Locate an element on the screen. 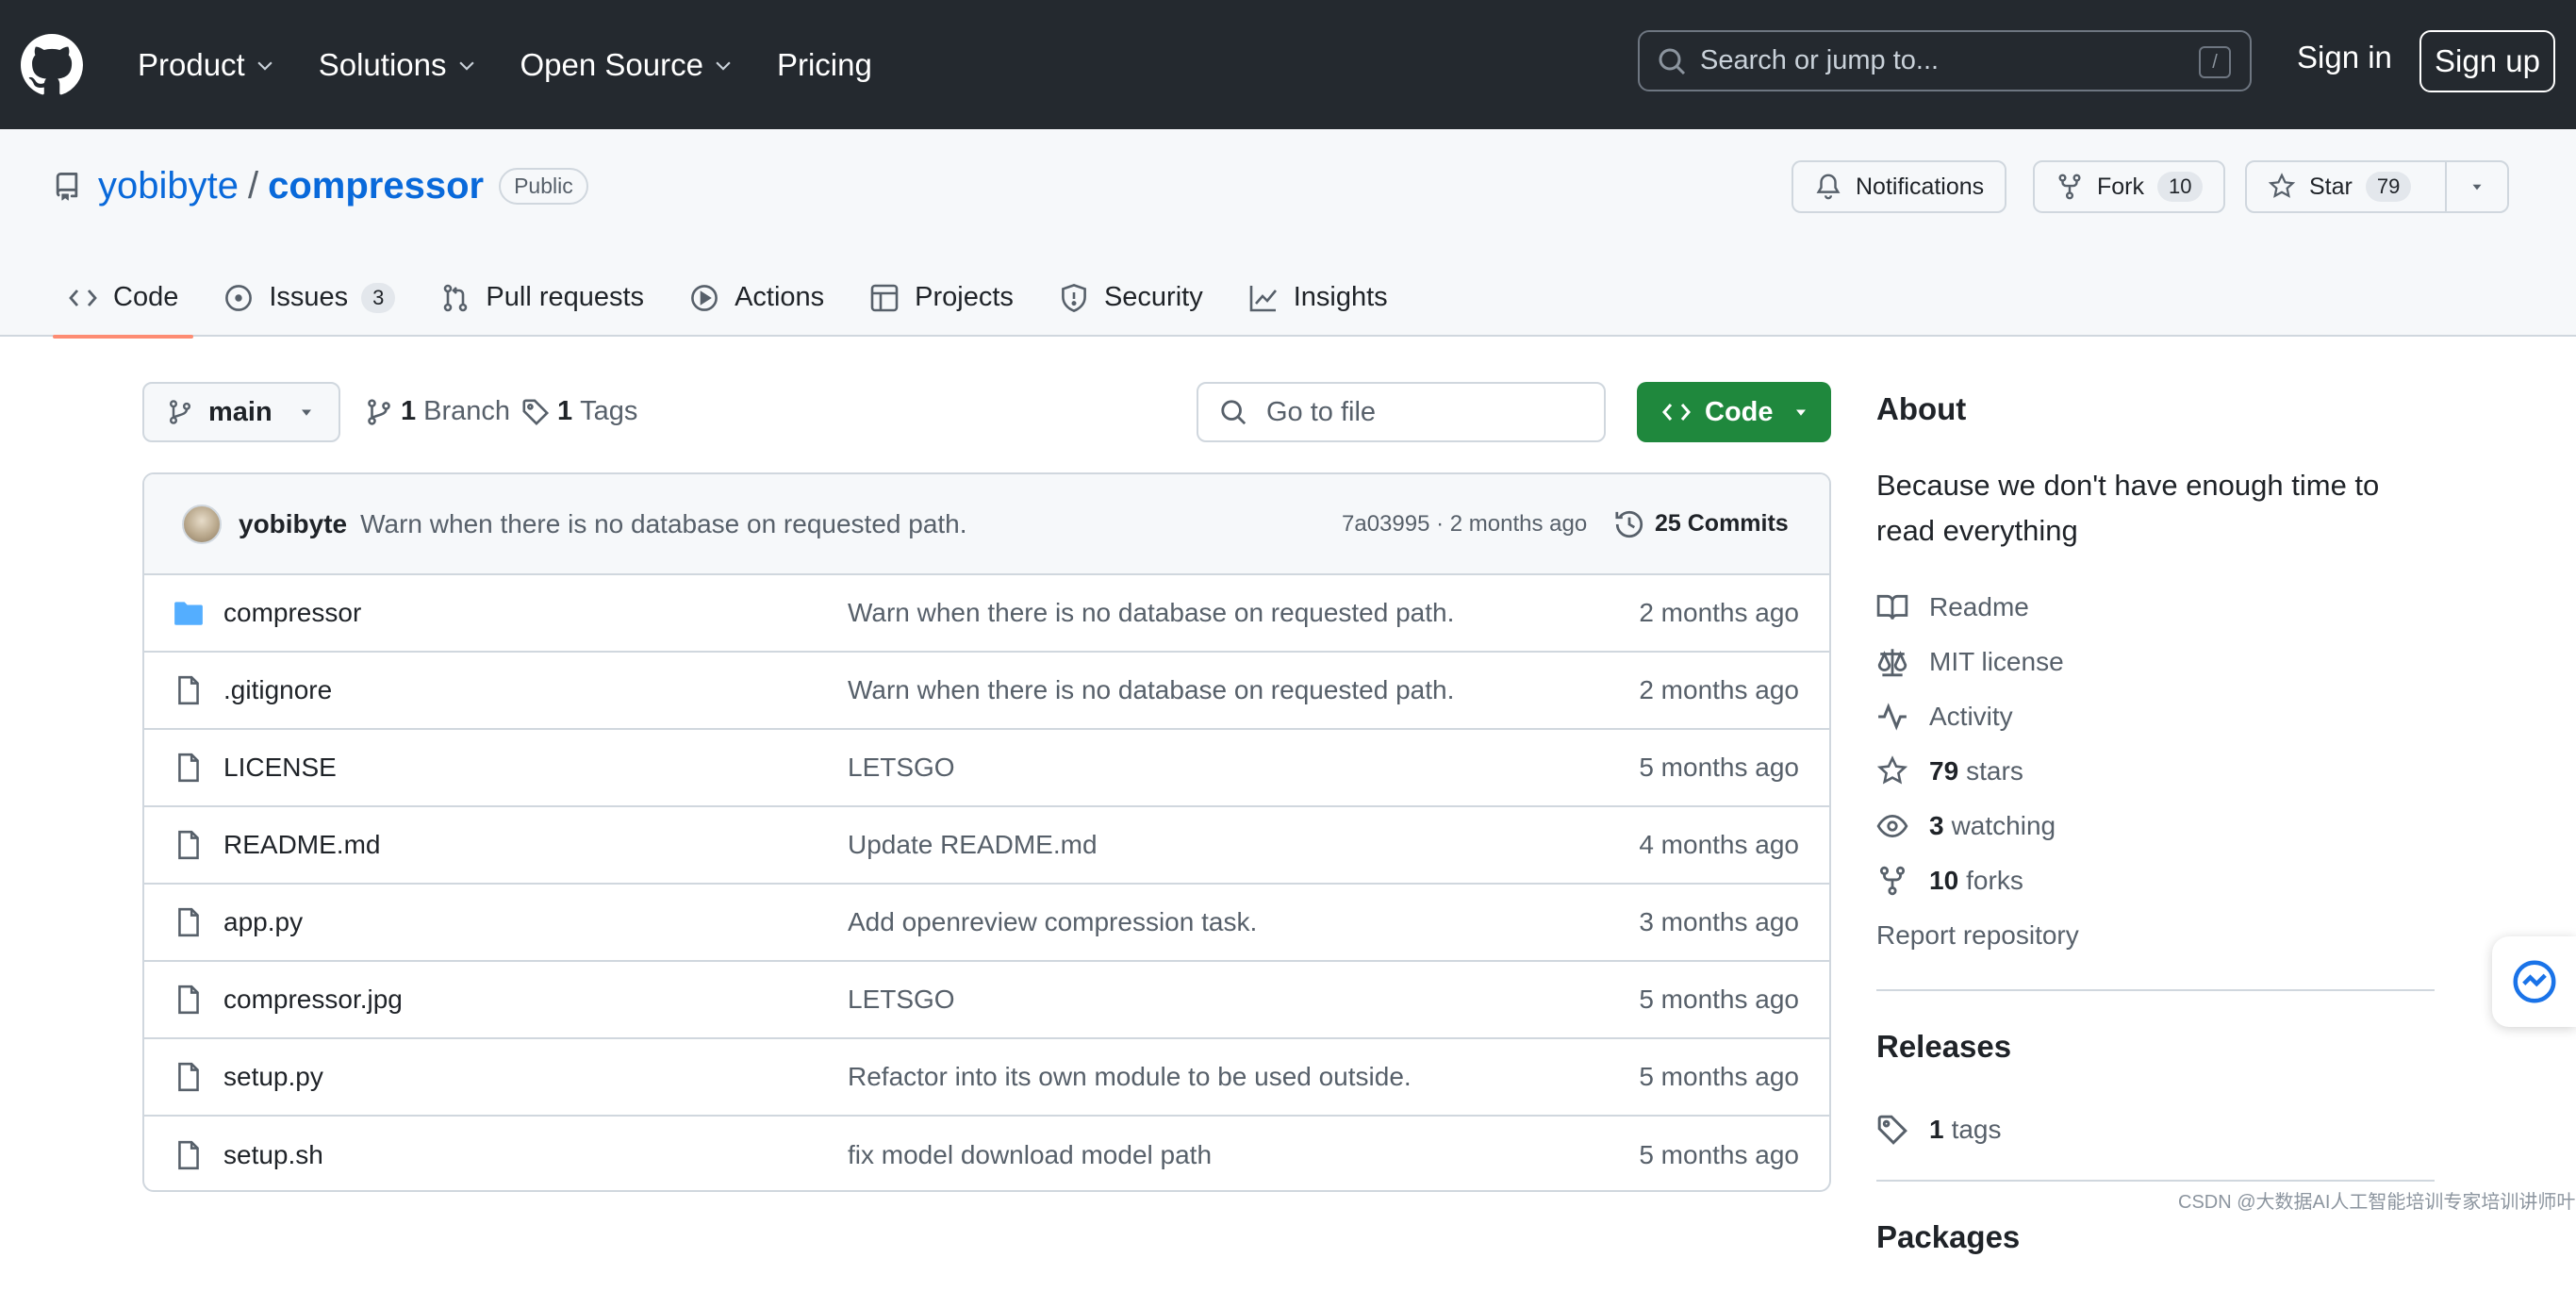 The width and height of the screenshot is (2576, 1291). nav-solutions: Solutions is located at coordinates (398, 65).